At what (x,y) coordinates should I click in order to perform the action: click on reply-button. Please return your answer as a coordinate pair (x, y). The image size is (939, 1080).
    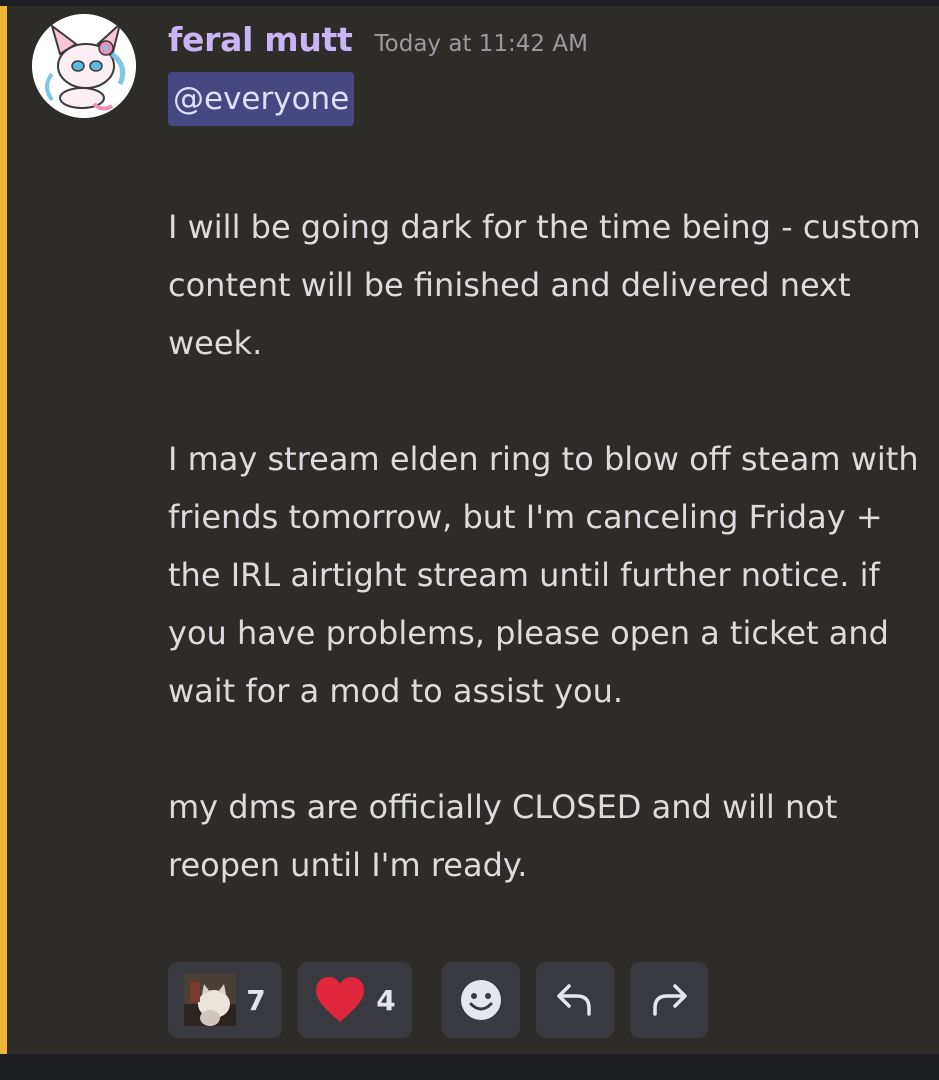
    Looking at the image, I should click on (575, 1000).